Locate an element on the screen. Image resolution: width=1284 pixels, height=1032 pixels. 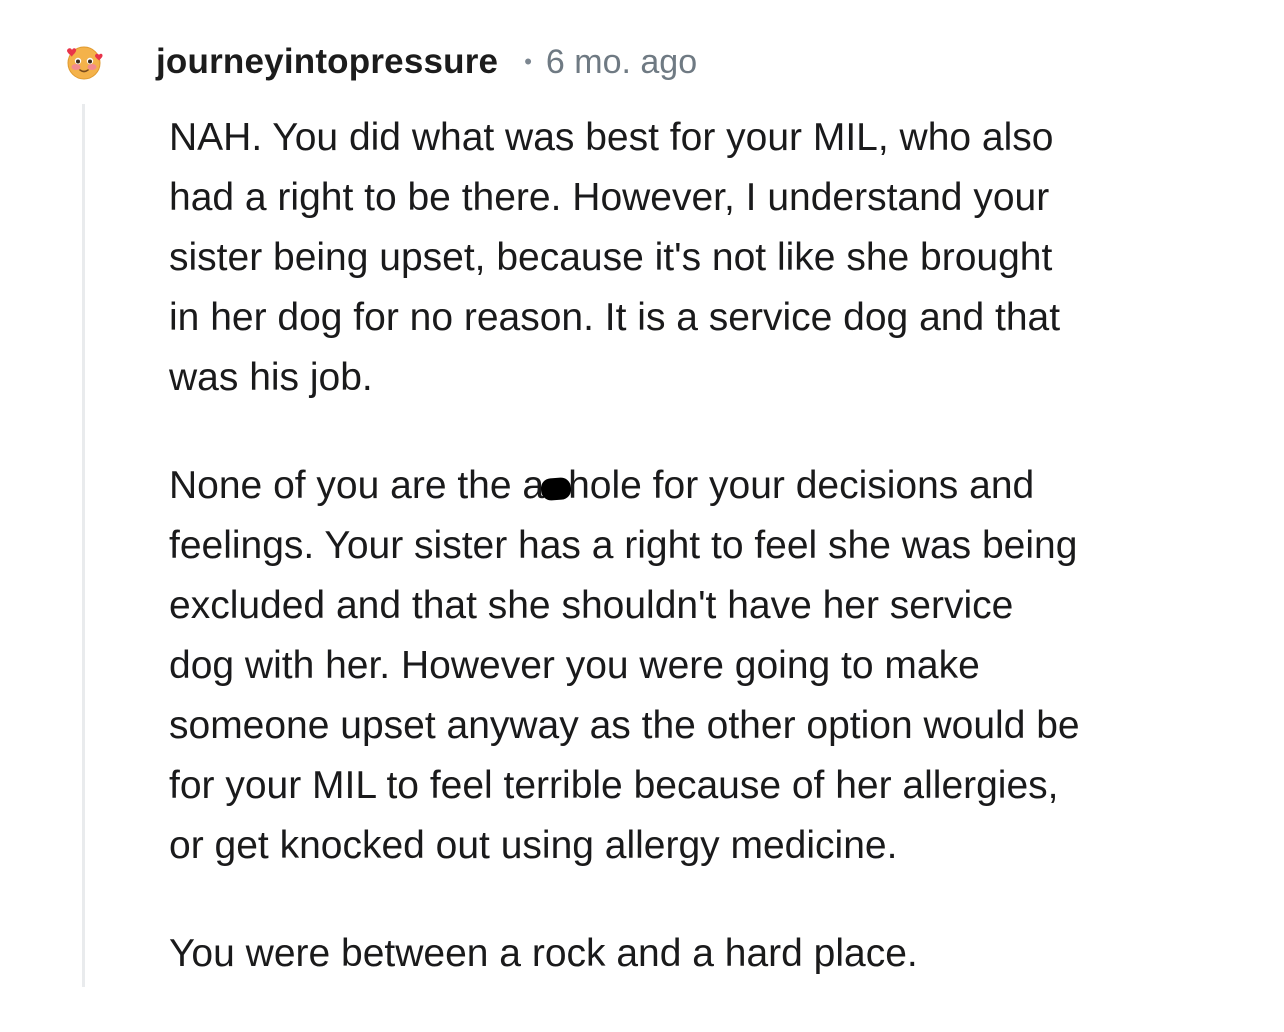
redaction-mark is located at coordinates (556, 489).